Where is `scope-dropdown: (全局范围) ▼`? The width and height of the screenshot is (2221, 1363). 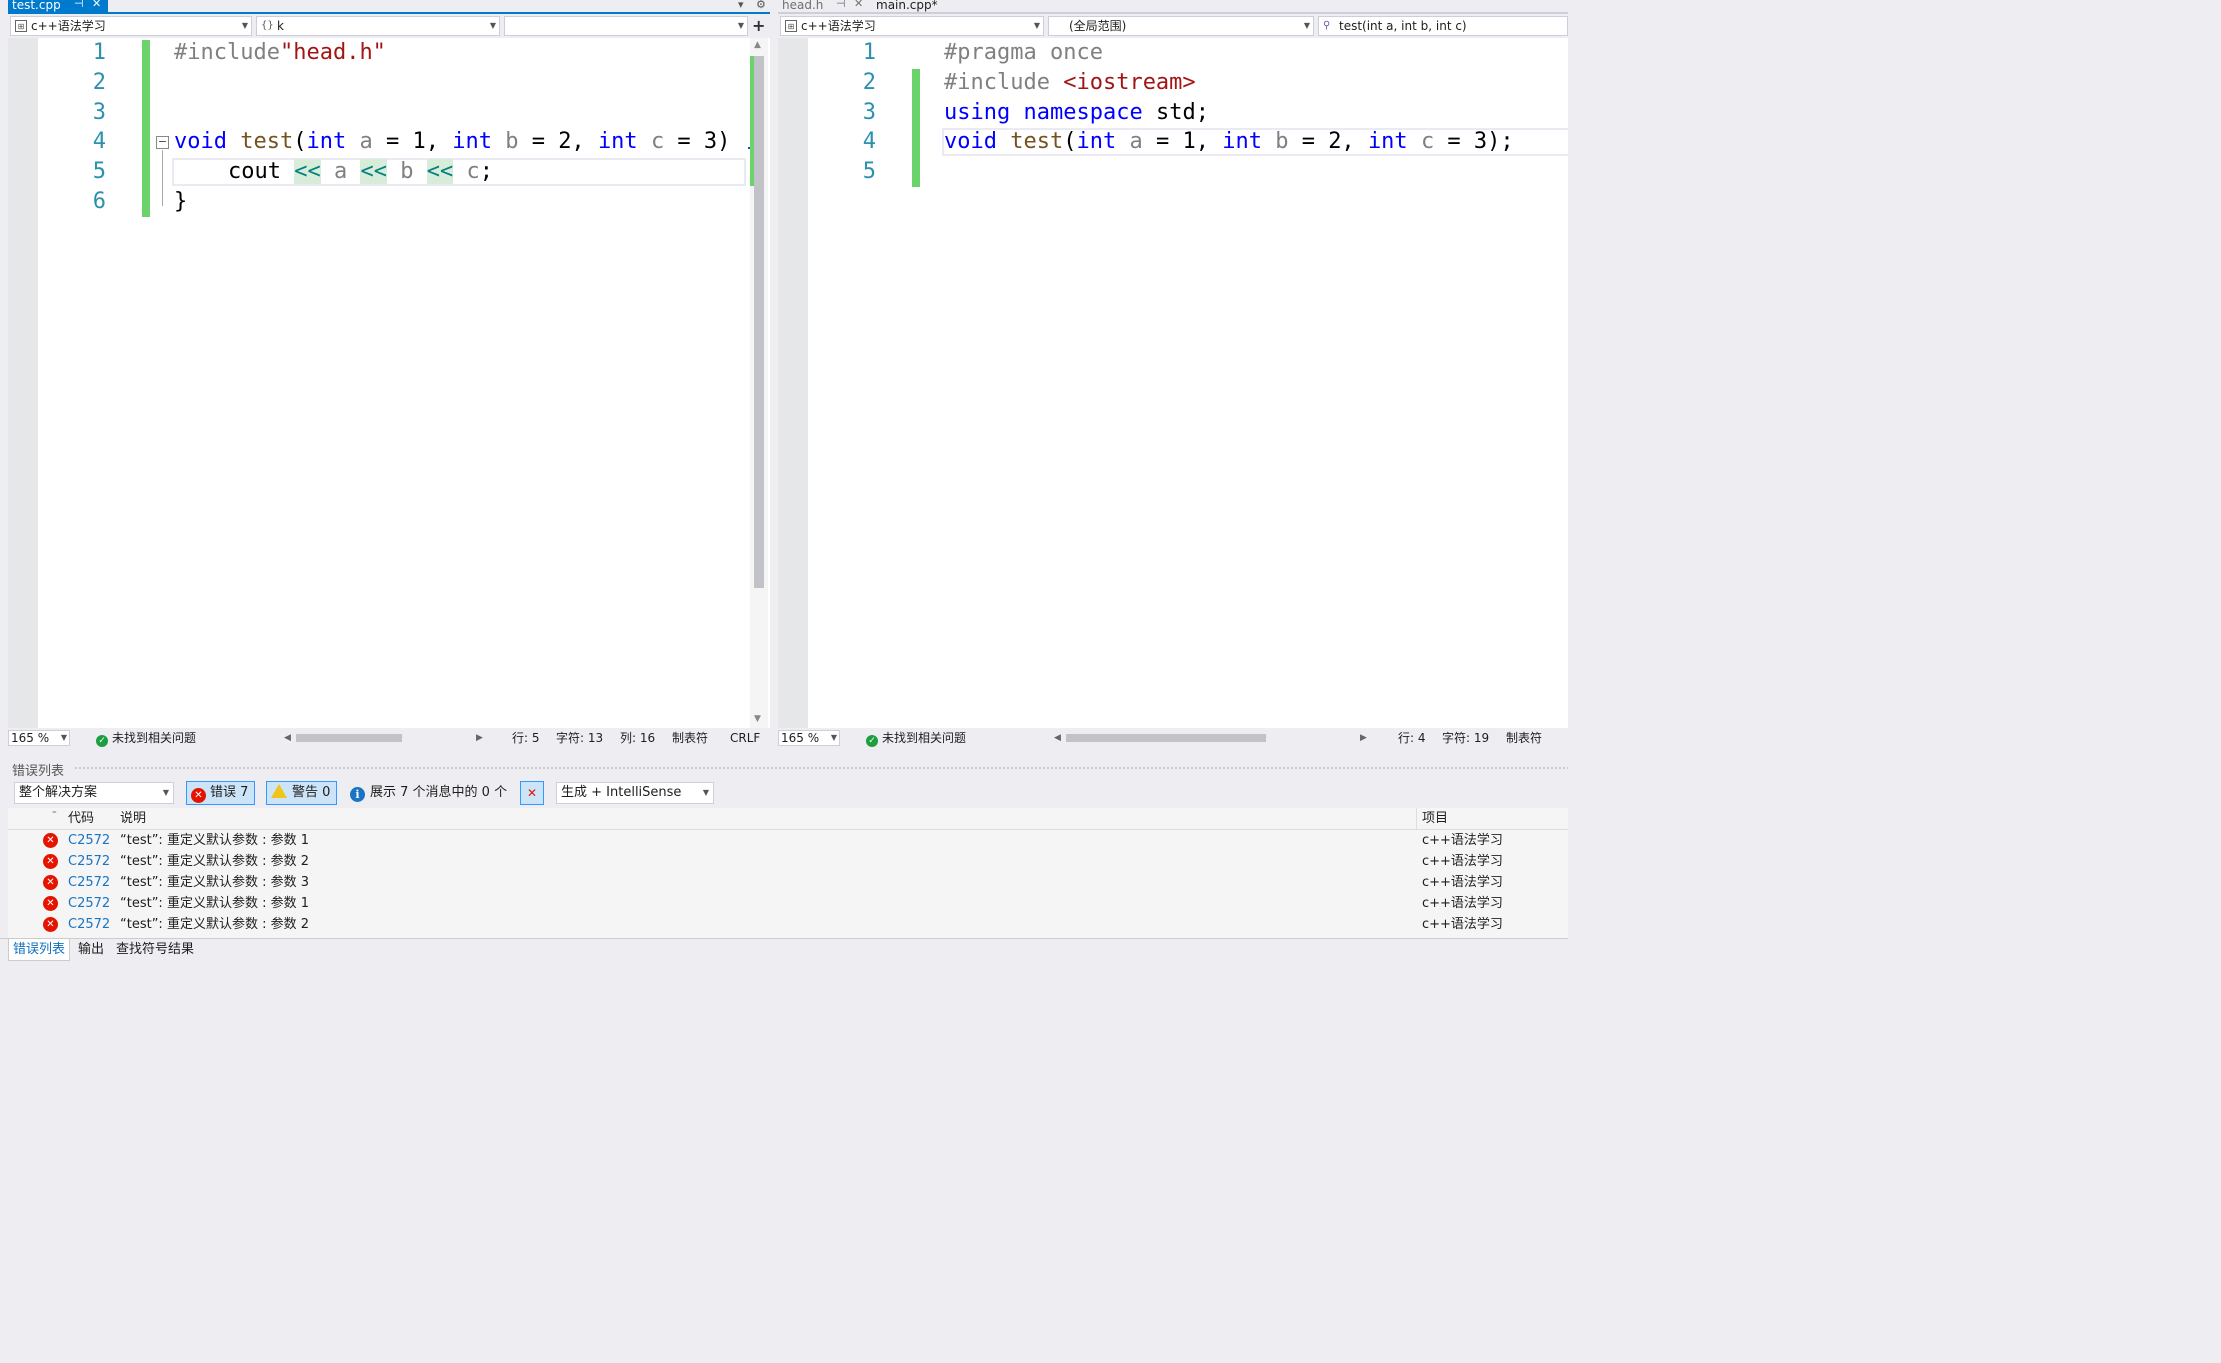 scope-dropdown: (全局范围) ▼ is located at coordinates (1181, 26).